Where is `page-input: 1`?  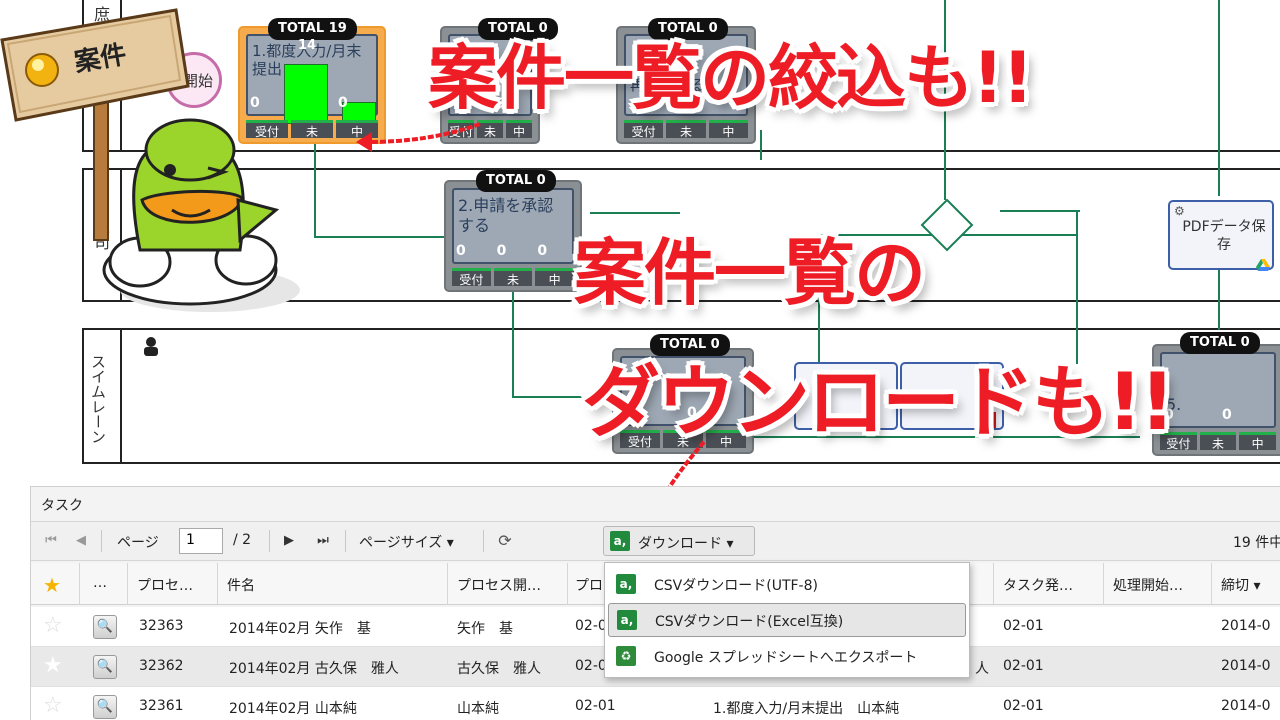 page-input: 1 is located at coordinates (201, 541).